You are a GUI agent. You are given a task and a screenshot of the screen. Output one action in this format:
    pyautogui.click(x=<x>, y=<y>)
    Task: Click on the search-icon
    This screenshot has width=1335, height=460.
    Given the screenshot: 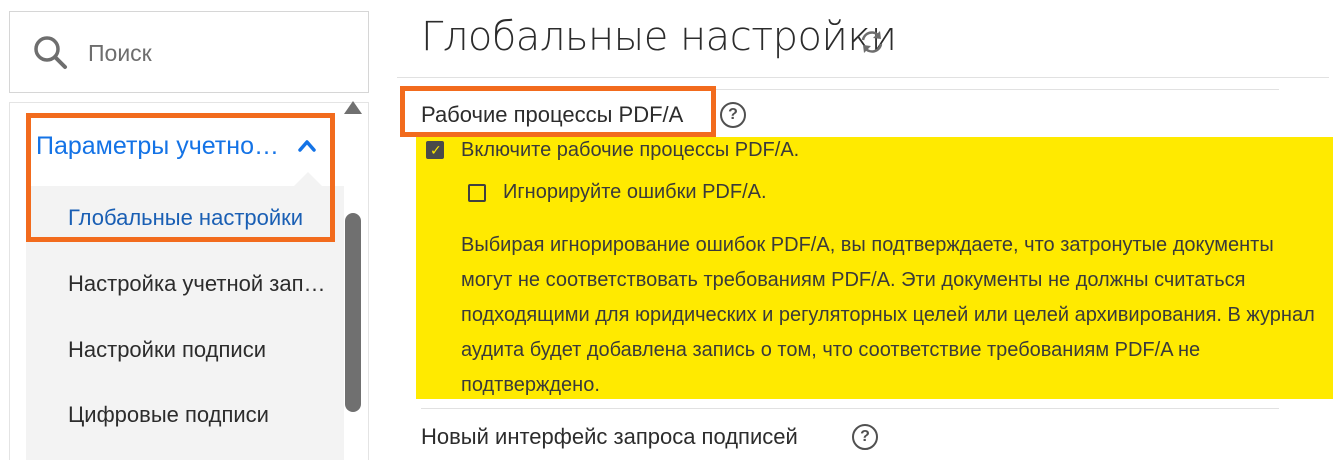 What is the action you would take?
    pyautogui.click(x=50, y=52)
    